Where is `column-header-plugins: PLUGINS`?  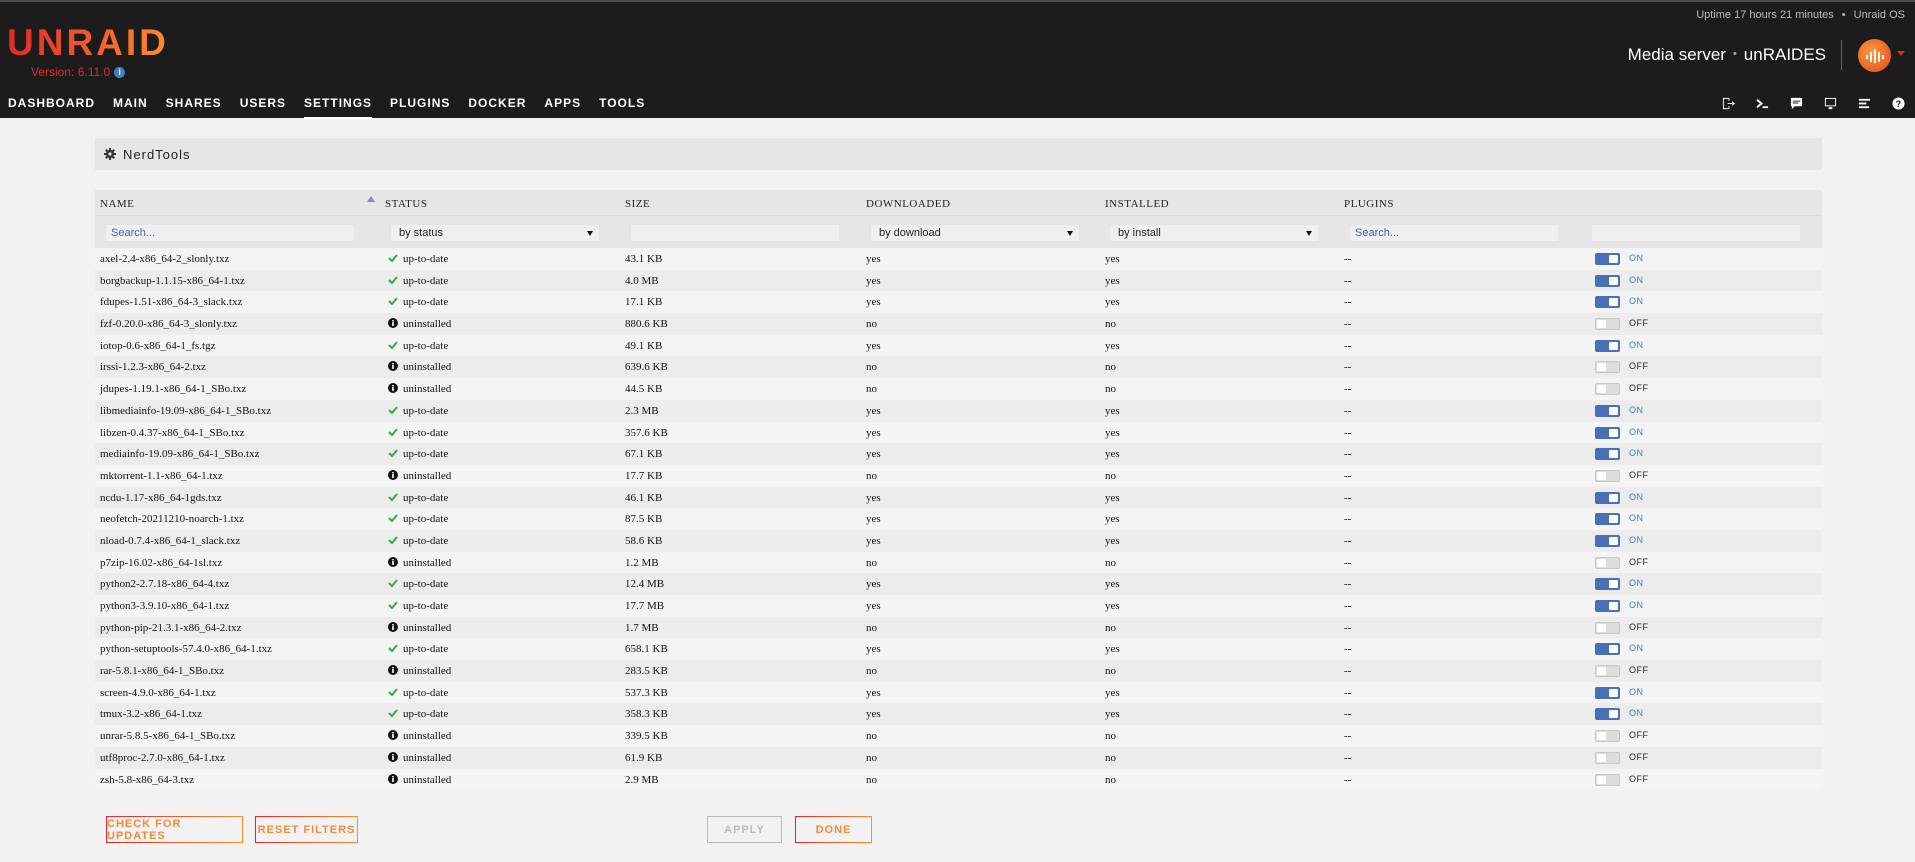
column-header-plugins: PLUGINS is located at coordinates (1369, 204).